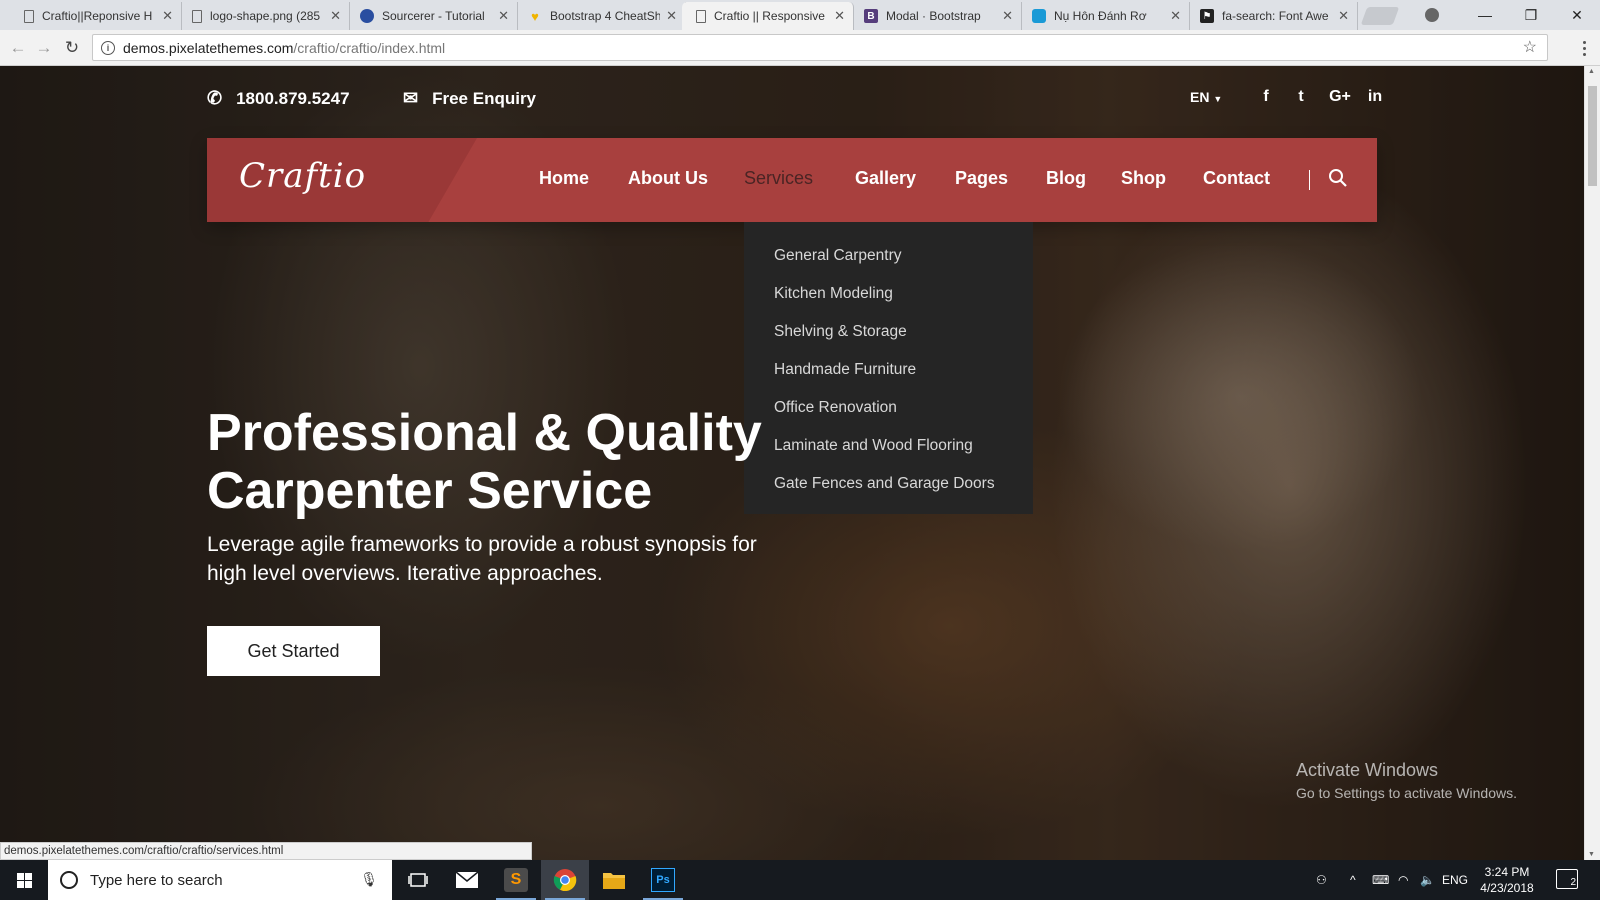 The width and height of the screenshot is (1600, 900). Describe the element at coordinates (72, 48) in the screenshot. I see `reload-icon: ↻` at that location.